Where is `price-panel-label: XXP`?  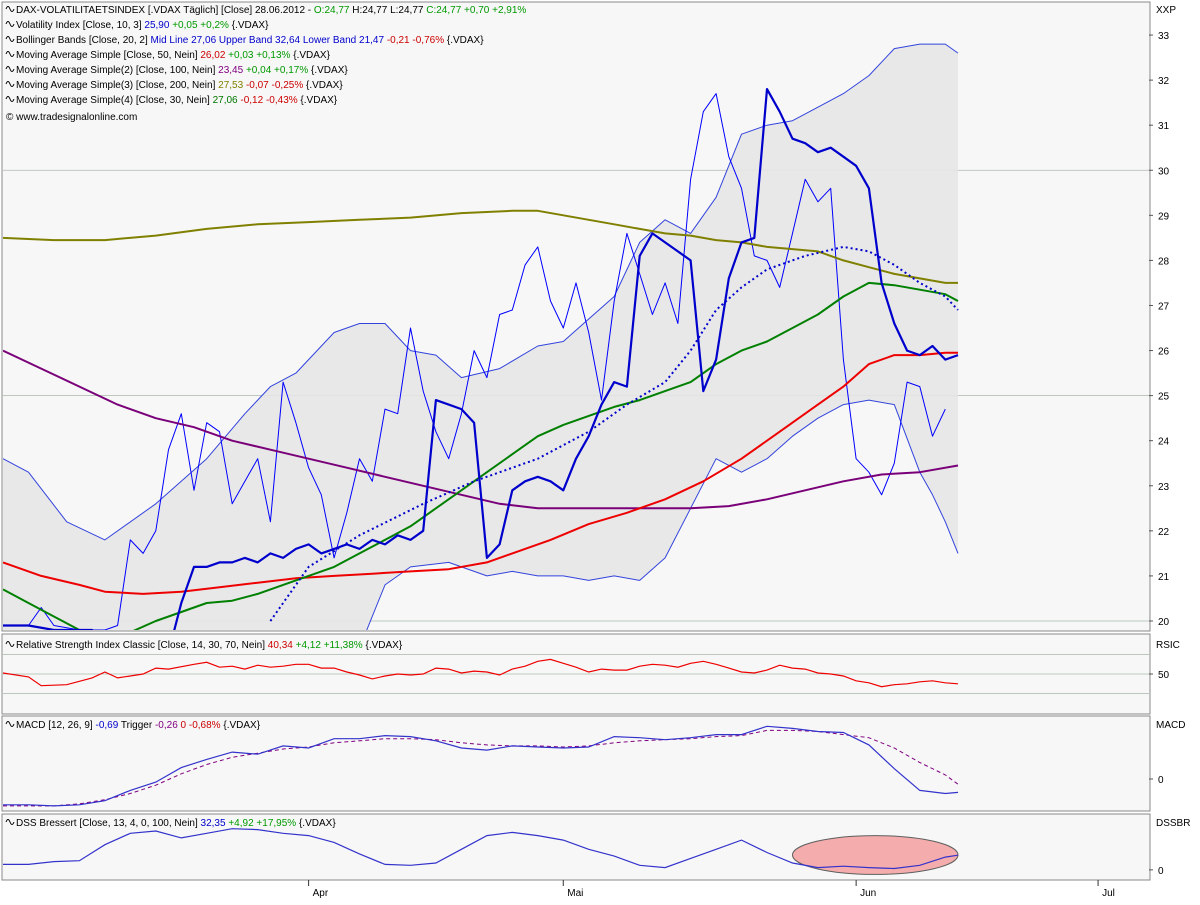 price-panel-label: XXP is located at coordinates (1166, 10).